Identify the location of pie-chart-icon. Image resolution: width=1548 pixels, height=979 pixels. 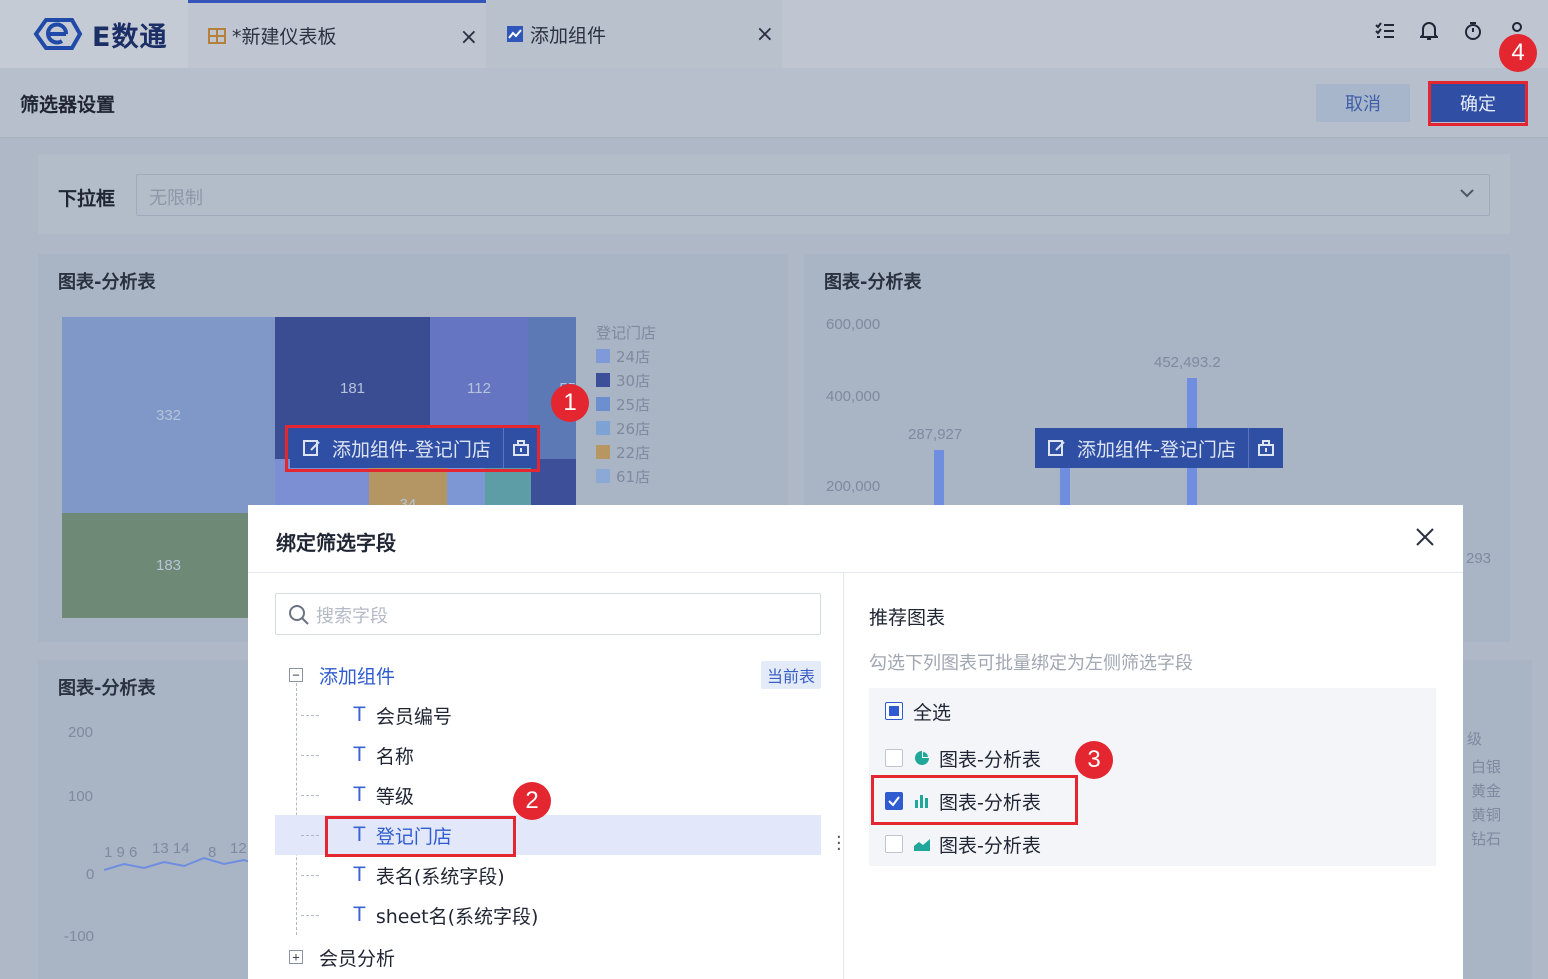
(922, 758).